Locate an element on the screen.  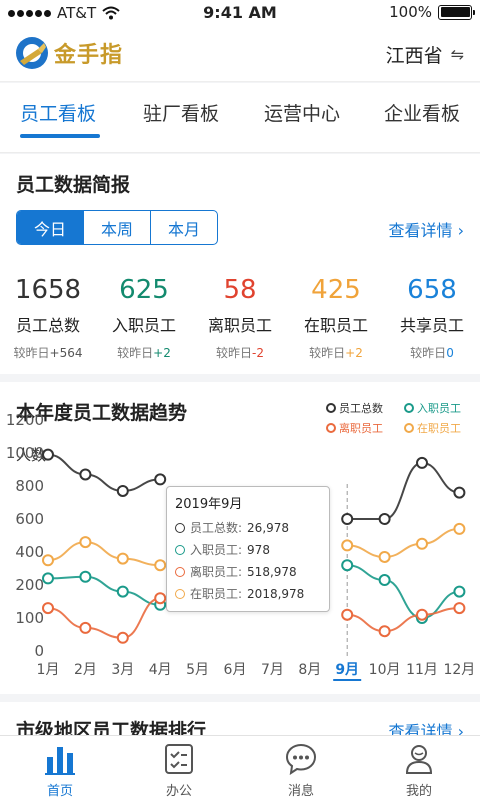
stat-label: 离职员工 is located at coordinates (239, 325).